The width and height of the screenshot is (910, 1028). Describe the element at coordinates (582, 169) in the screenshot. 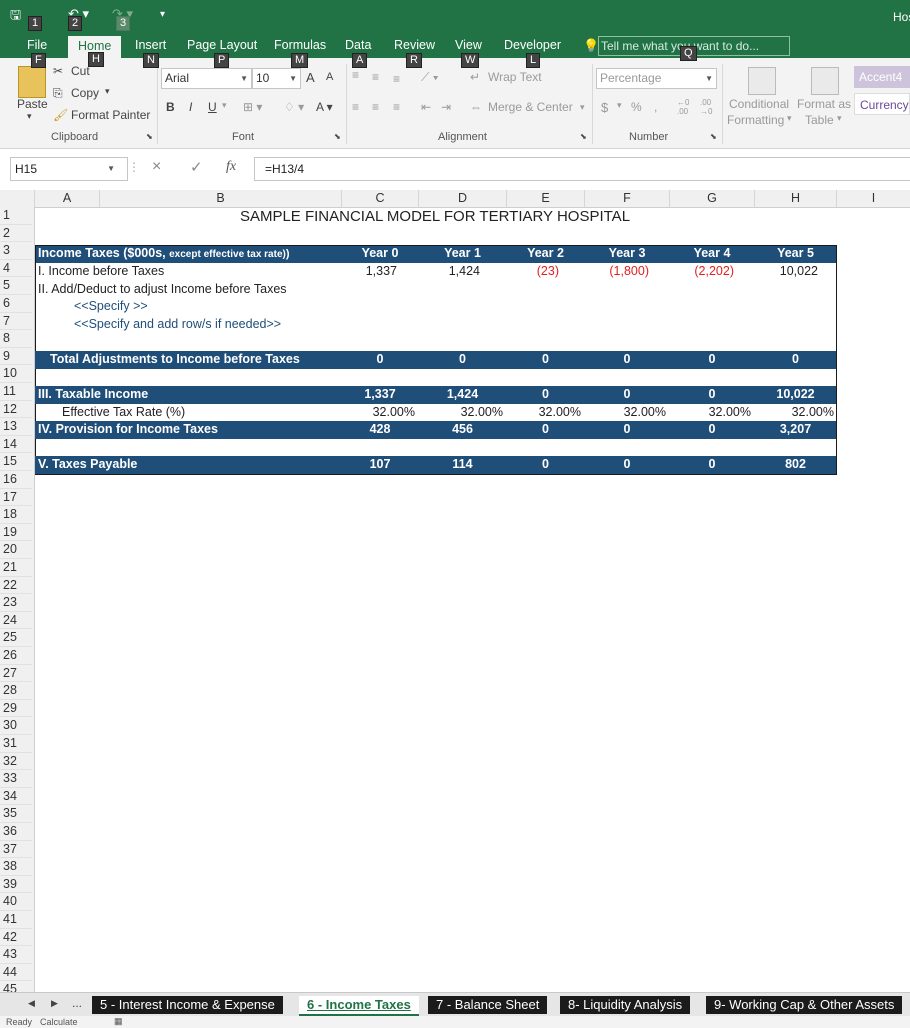

I see `formula-input: =H13/4` at that location.